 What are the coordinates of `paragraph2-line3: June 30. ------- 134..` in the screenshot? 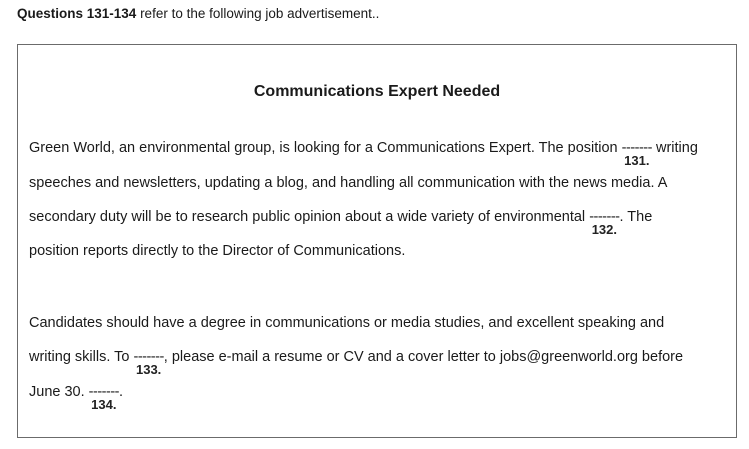 It's located at (76, 398).